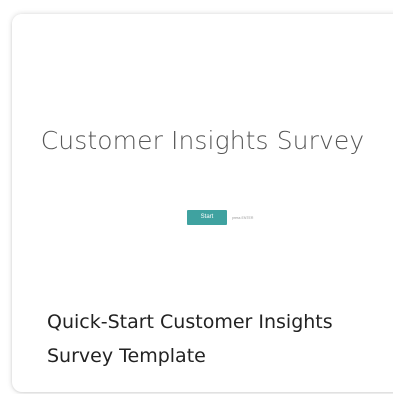 The image size is (393, 394). I want to click on start-button: Start, so click(207, 217).